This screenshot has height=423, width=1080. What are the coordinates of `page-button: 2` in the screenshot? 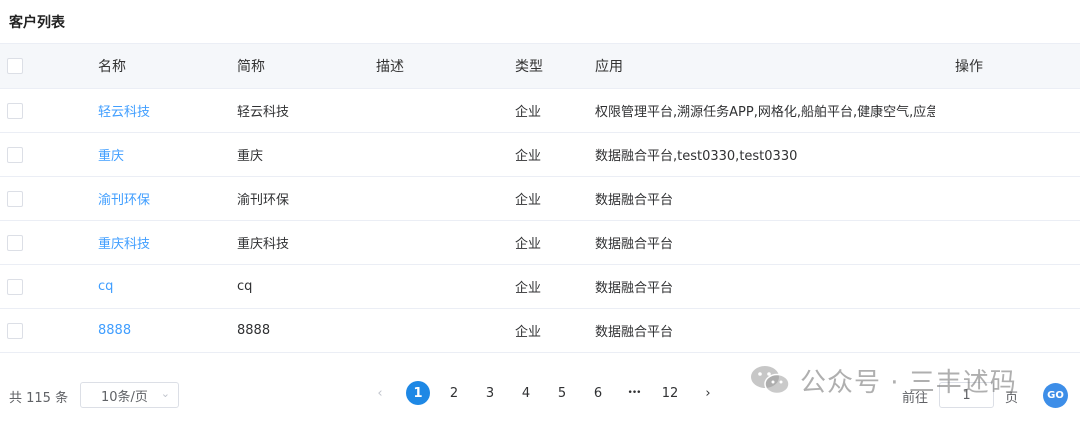 It's located at (454, 393).